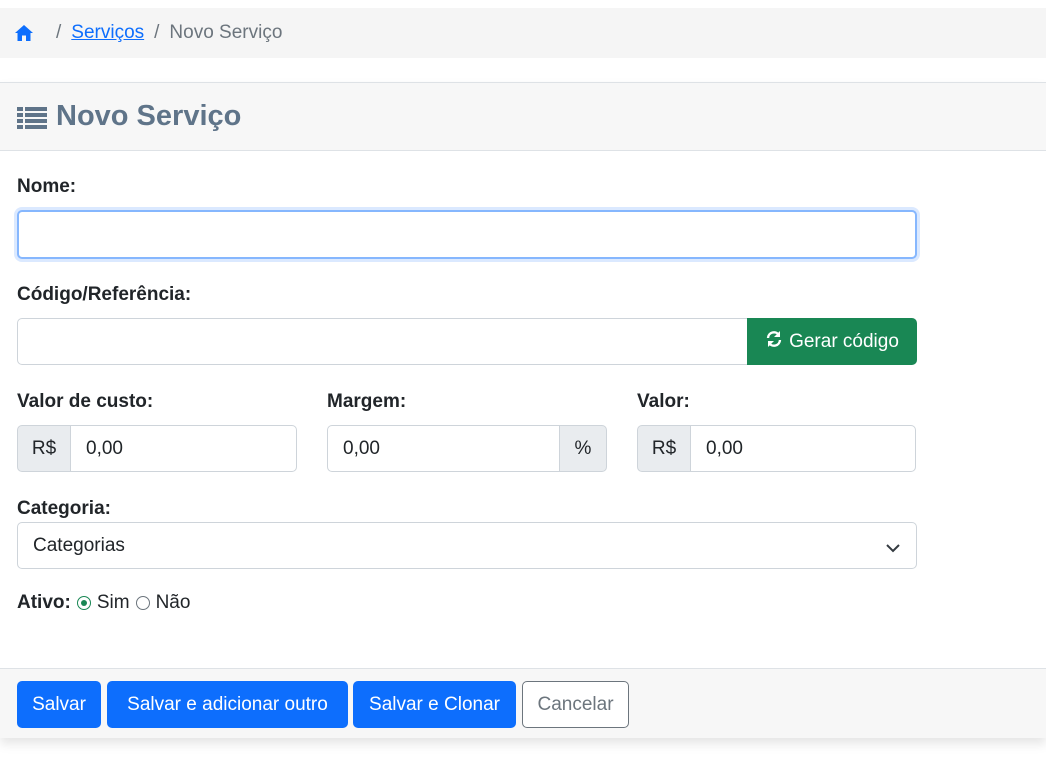  I want to click on breadcrumb: / Serviços / Novo Serviço, so click(523, 33).